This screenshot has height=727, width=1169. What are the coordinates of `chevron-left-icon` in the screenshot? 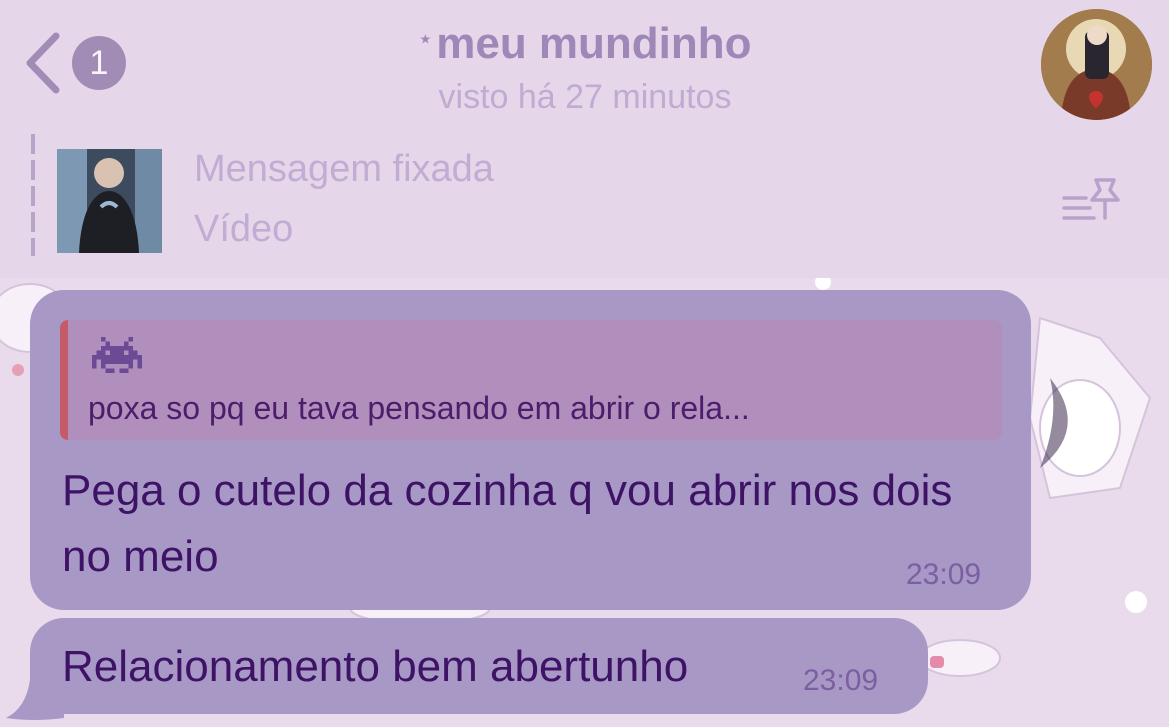 It's located at (43, 63).